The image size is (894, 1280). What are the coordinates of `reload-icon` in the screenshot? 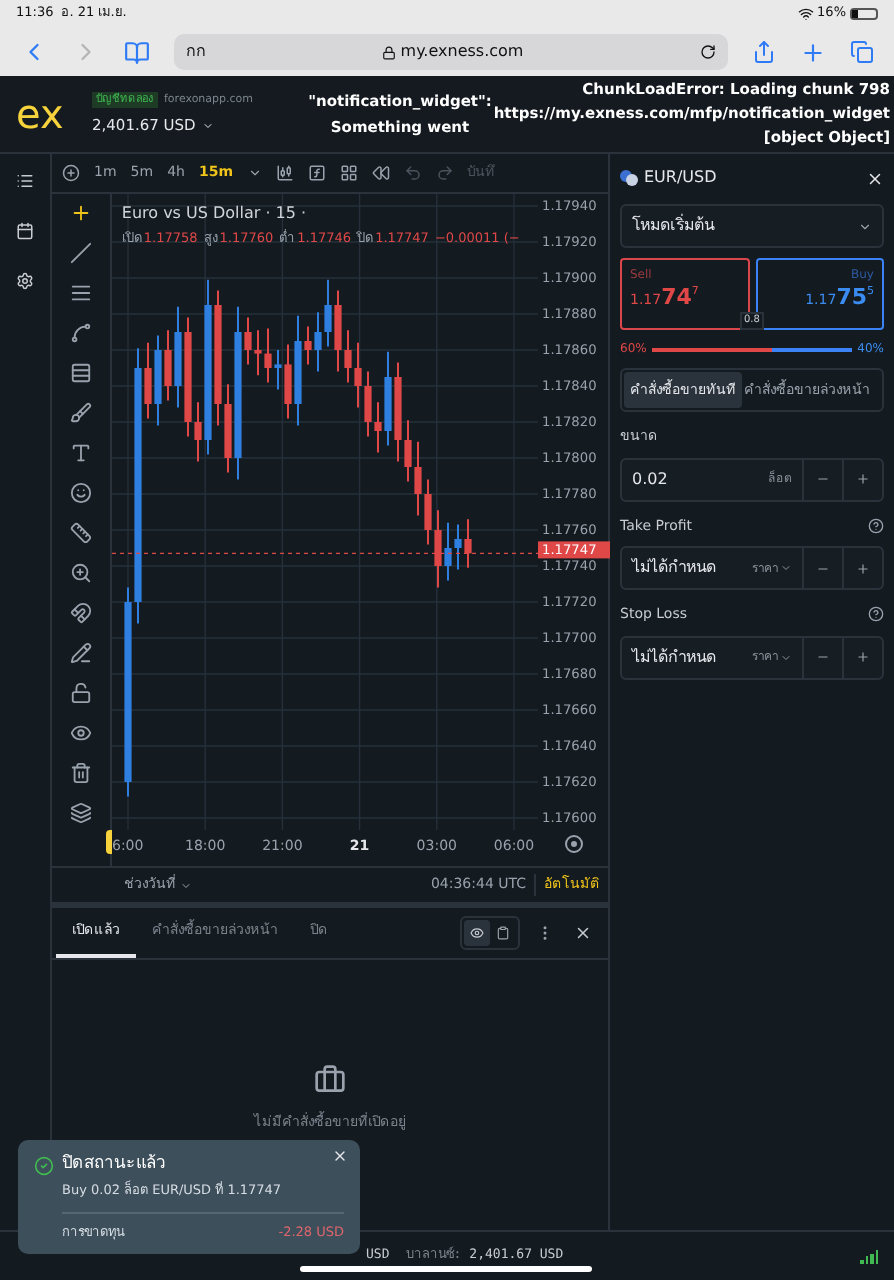 It's located at (708, 52).